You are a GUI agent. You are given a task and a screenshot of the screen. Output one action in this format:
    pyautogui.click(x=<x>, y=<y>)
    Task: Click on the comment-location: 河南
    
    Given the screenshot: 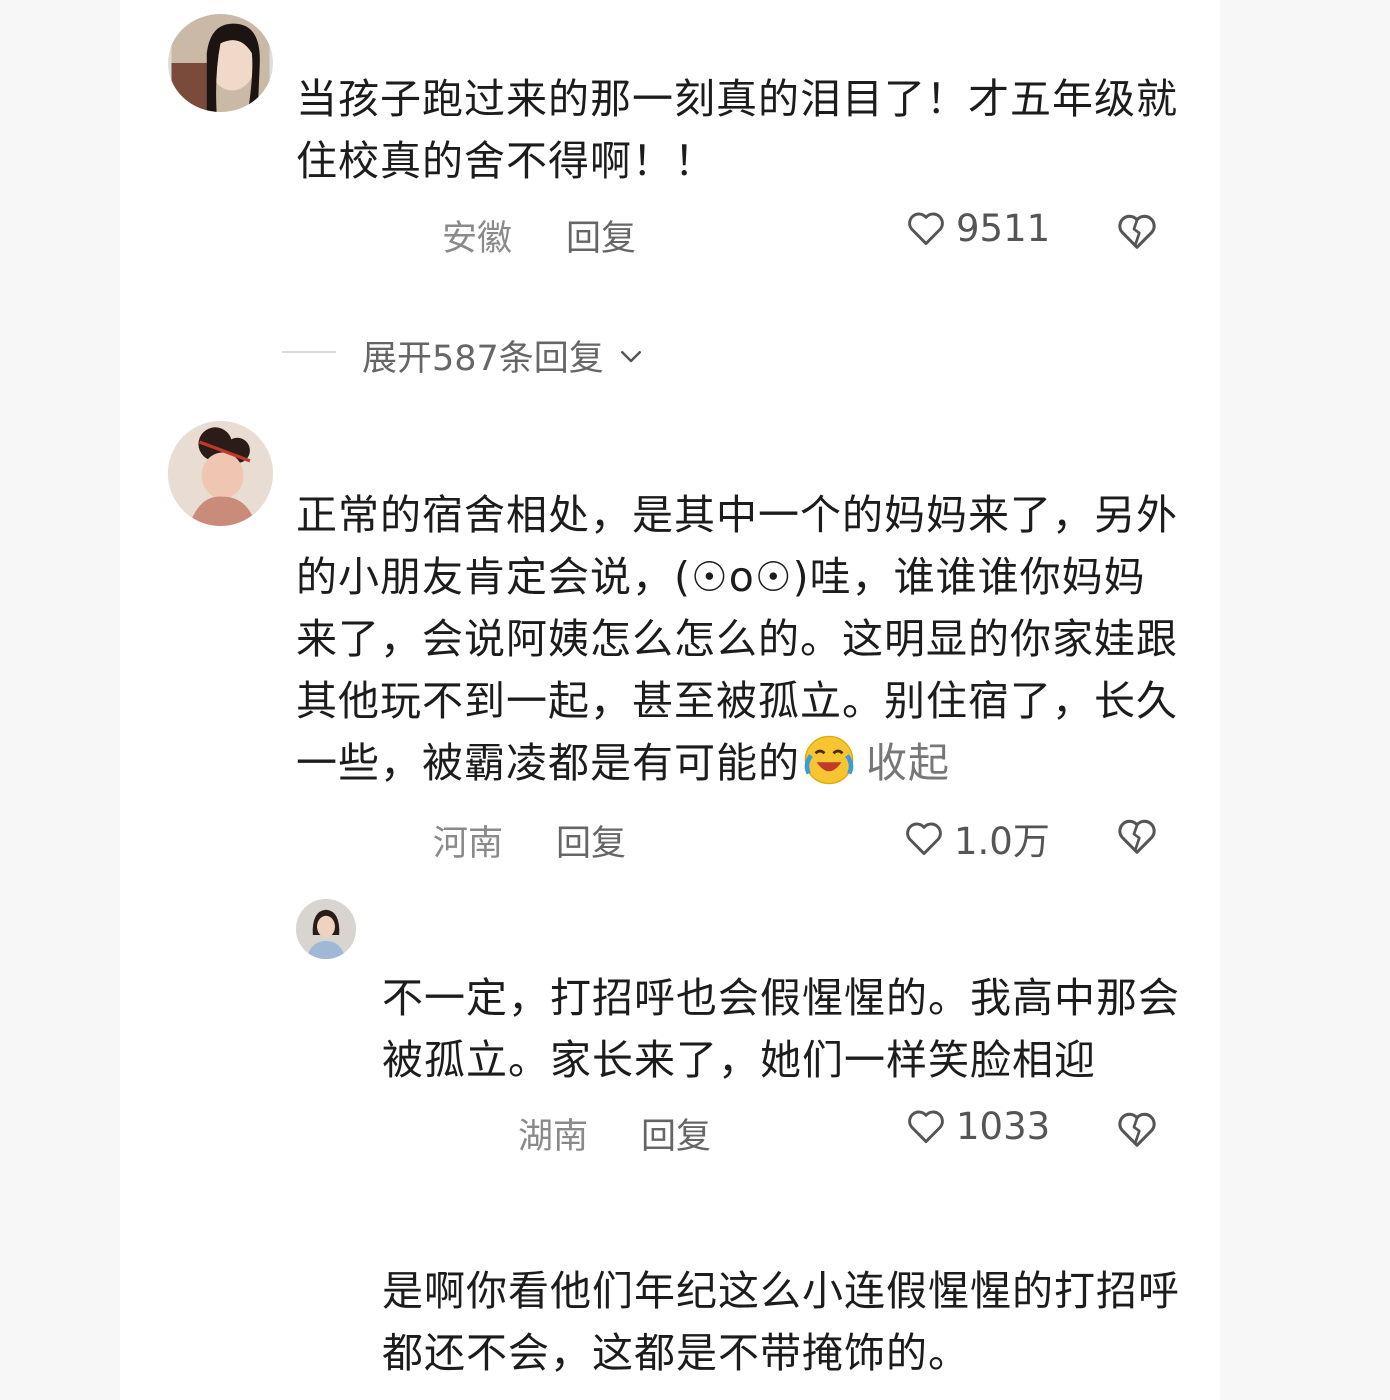 What is the action you would take?
    pyautogui.click(x=468, y=844)
    